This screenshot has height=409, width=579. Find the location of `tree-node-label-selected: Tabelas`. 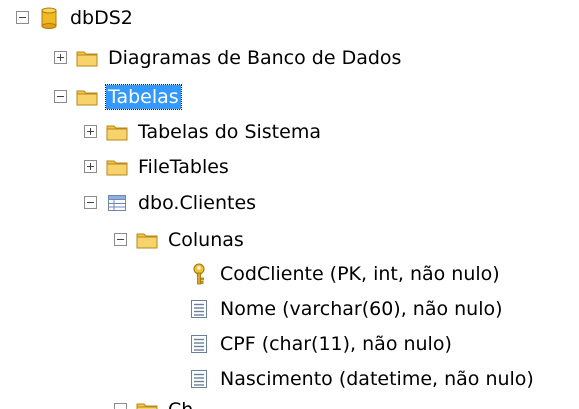

tree-node-label-selected: Tabelas is located at coordinates (143, 96).